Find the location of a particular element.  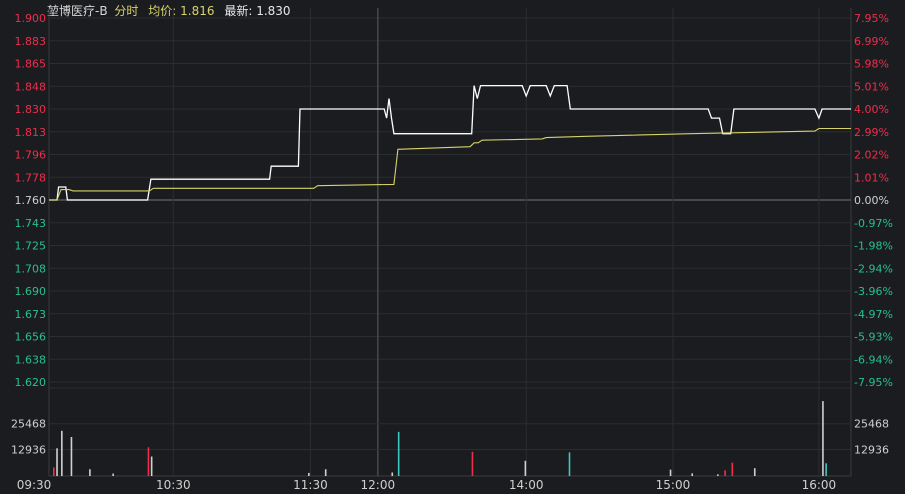

volume-tick-label-right: 12936 is located at coordinates (871, 449).